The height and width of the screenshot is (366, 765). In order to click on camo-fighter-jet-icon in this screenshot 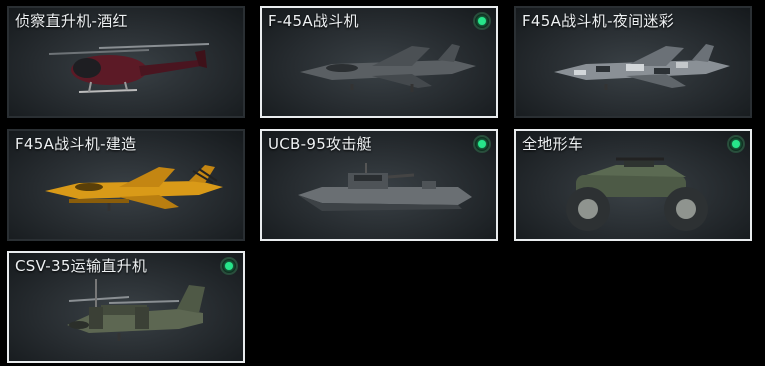, I will do `click(642, 67)`.